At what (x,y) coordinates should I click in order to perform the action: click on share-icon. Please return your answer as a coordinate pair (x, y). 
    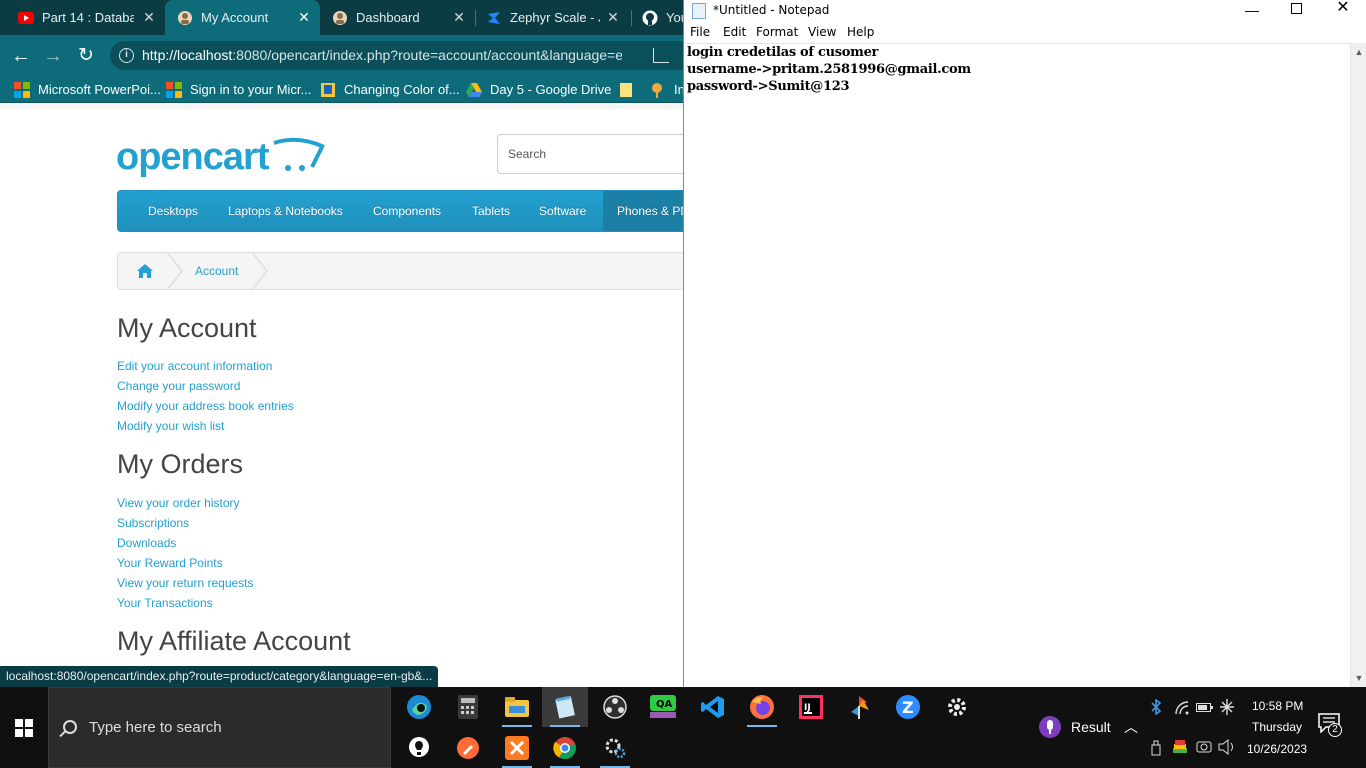
    Looking at the image, I should click on (661, 55).